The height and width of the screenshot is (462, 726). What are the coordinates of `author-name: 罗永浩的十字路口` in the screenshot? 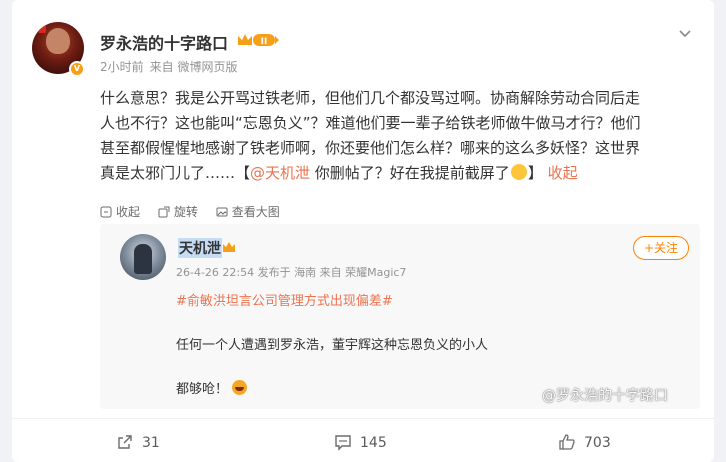 It's located at (164, 42).